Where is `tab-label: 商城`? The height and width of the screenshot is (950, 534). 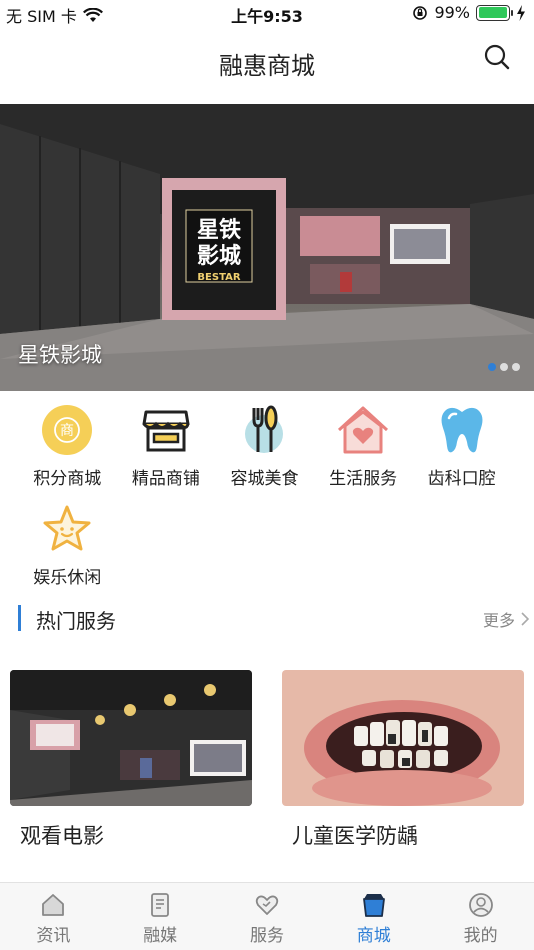
tab-label: 商城 is located at coordinates (373, 936).